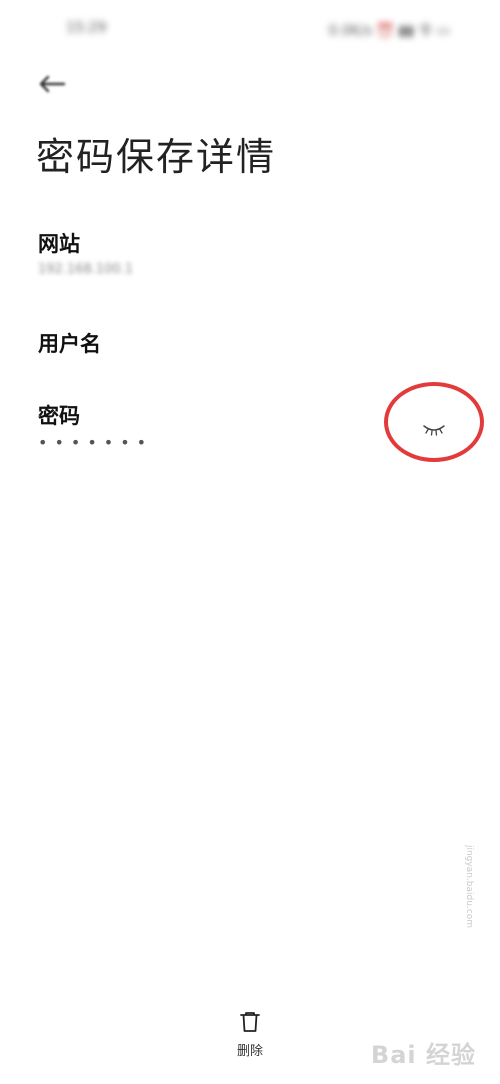 The image size is (500, 1084). I want to click on status-icons: 0.0K/s ⏰ ▮▮ 令 ▭, so click(389, 31).